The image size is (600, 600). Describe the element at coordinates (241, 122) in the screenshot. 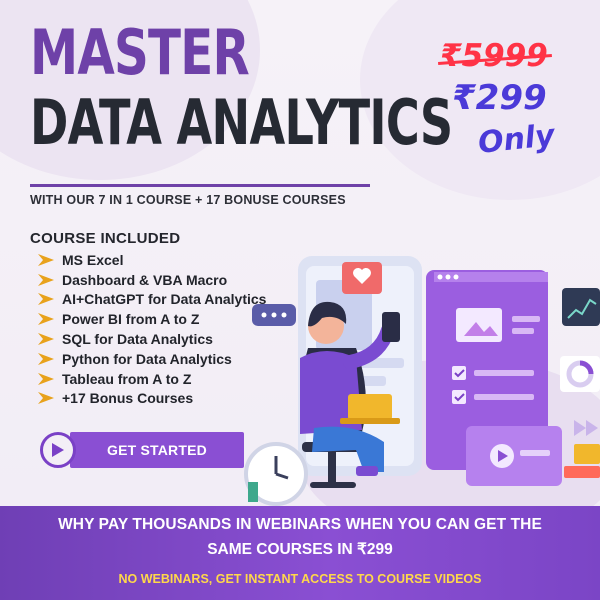

I see `title-data-analytics: DATA ANALYTICS` at that location.